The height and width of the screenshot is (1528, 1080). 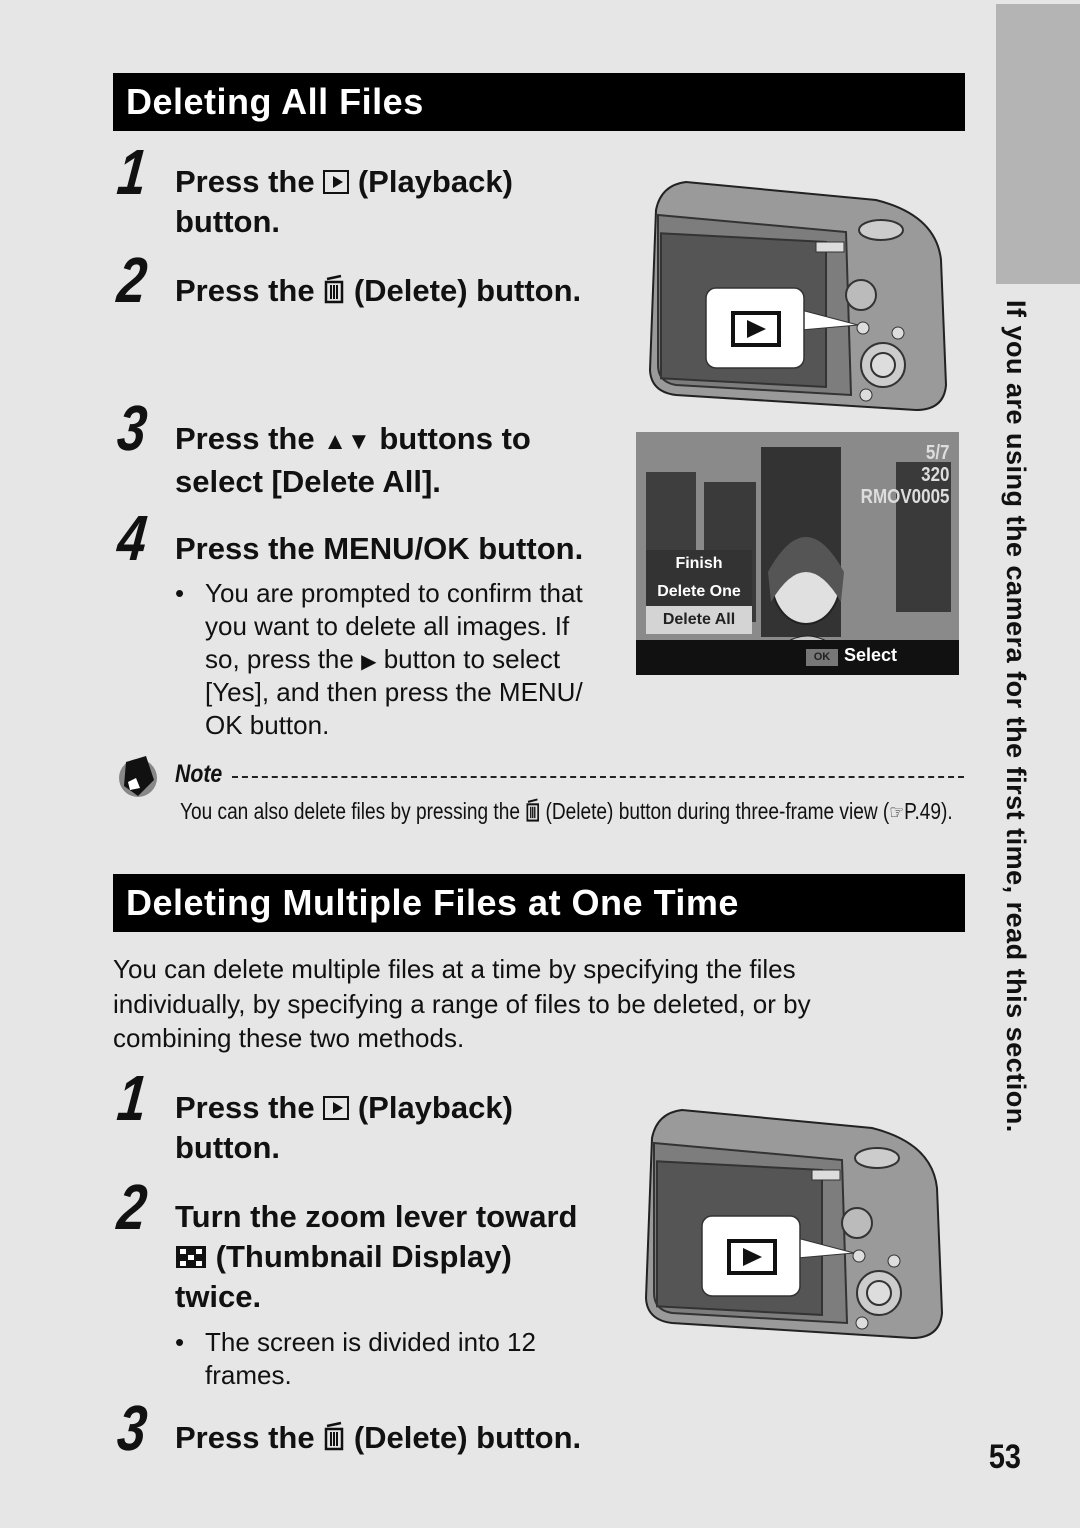 I want to click on lcd-bottom-bar: OK Select, so click(x=797, y=657).